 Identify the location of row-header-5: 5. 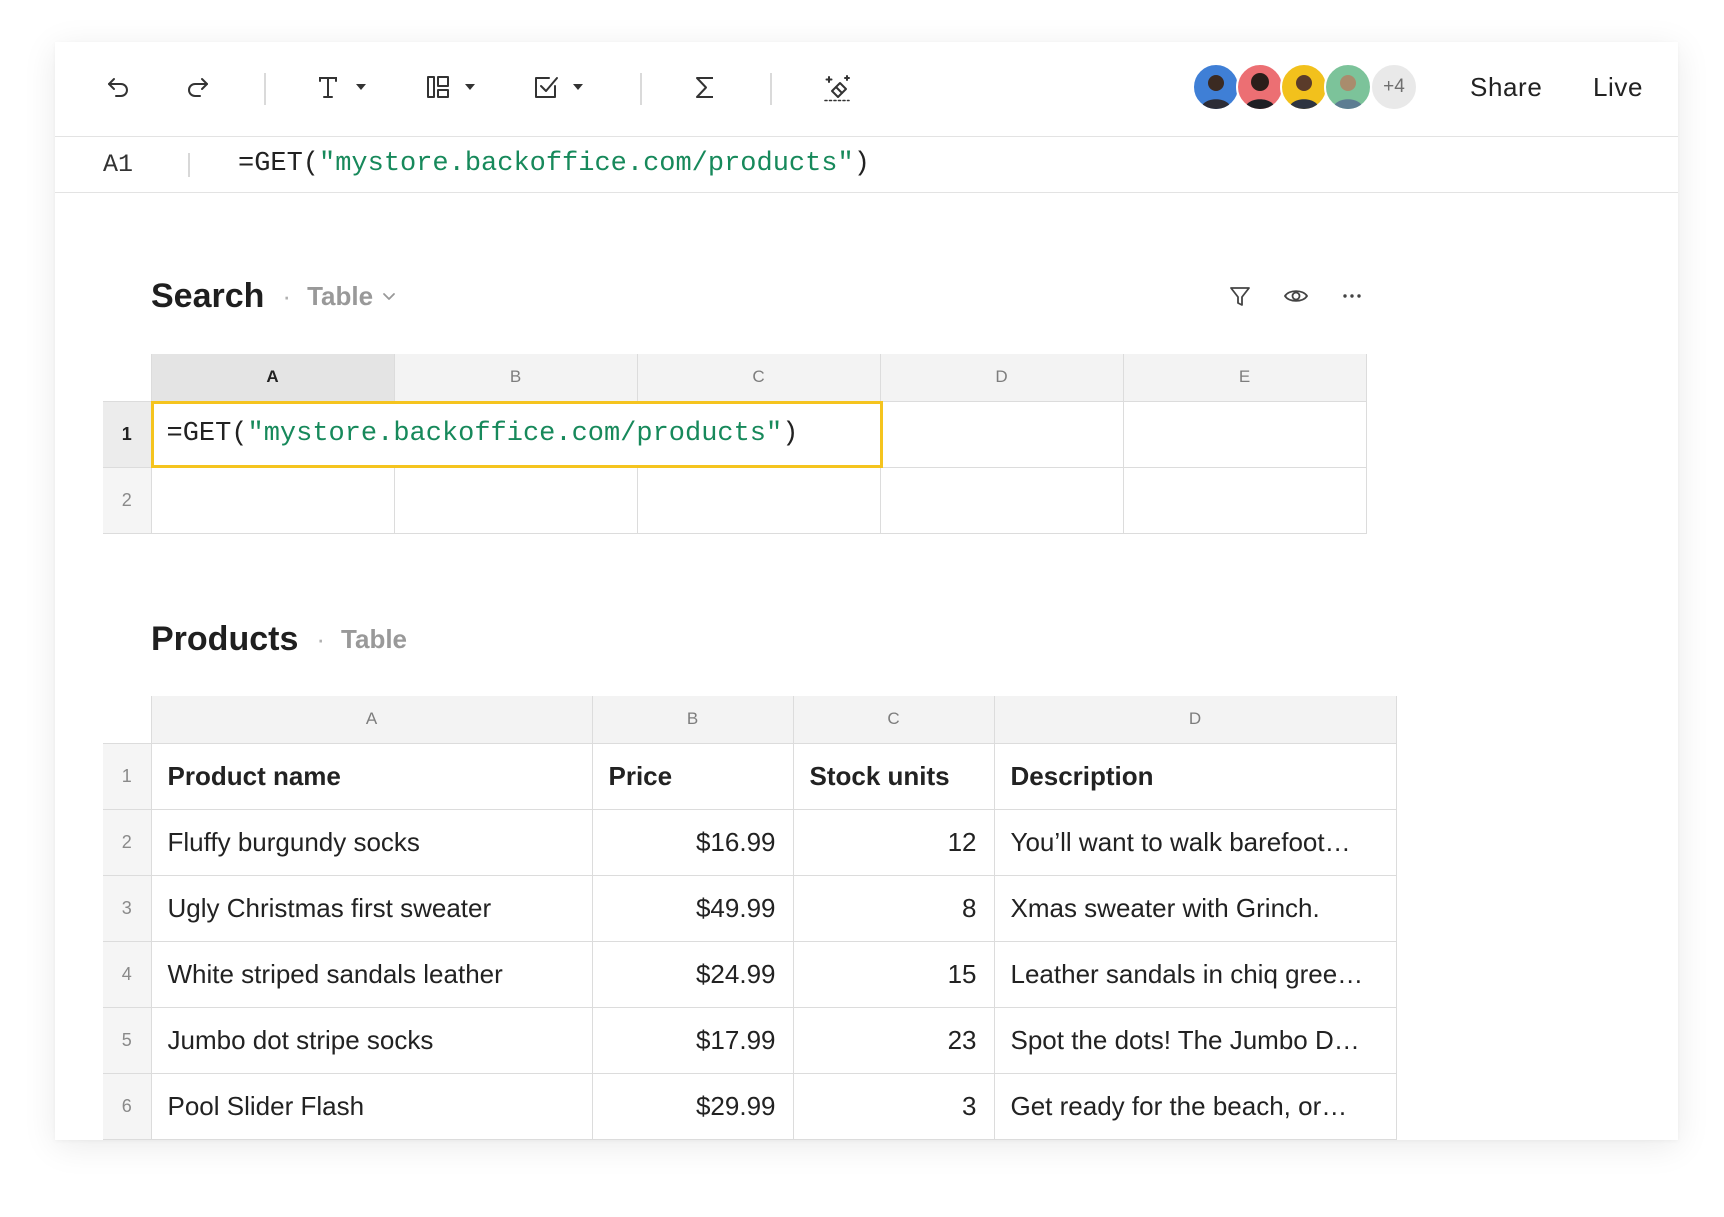
(127, 1040).